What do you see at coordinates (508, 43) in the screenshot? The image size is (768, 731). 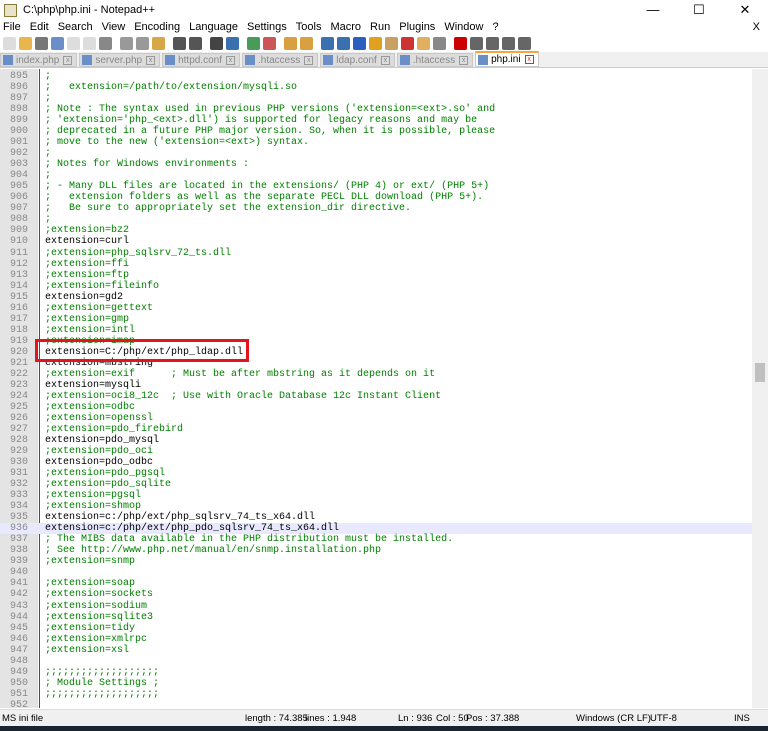 I see `play-multi-icon` at bounding box center [508, 43].